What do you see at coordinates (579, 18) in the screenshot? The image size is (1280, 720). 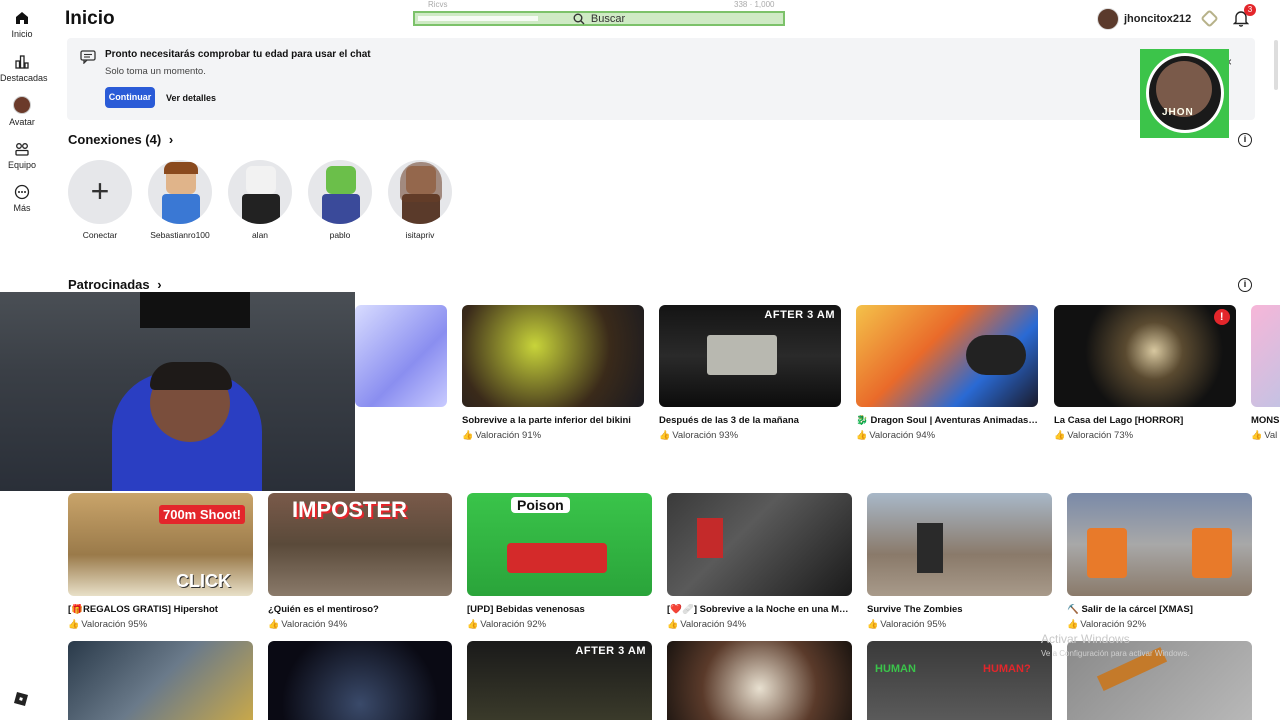 I see `search-icon` at bounding box center [579, 18].